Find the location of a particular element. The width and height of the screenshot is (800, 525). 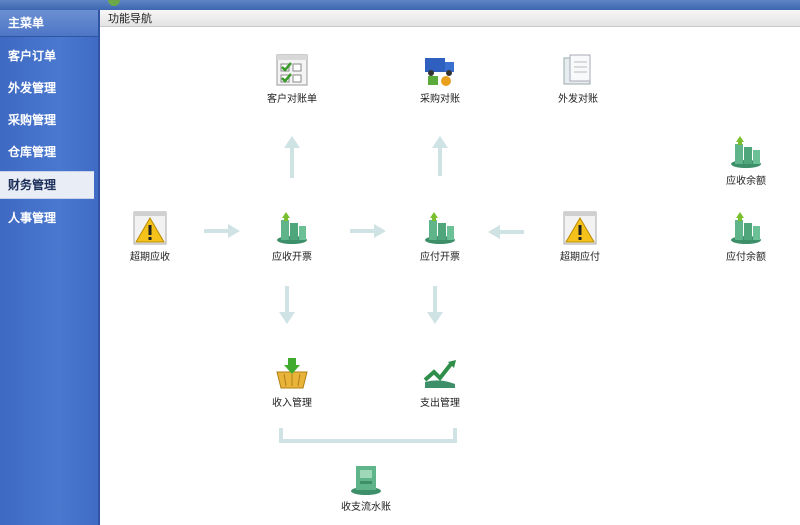

node-outsource-reconcile: 外发对账 is located at coordinates (578, 78).